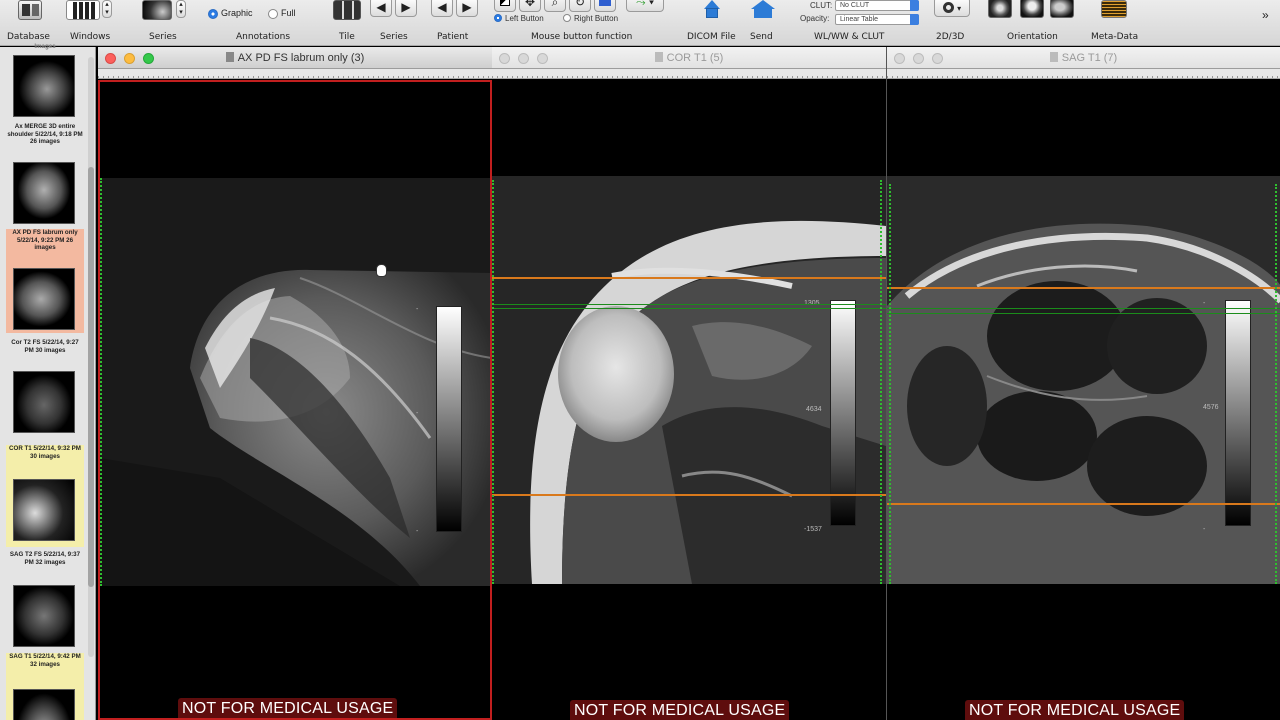 This screenshot has width=1280, height=720. I want to click on series-item-cor-t2-fs: Cor T2 FS 5/22/14, 9:27 PM 30 images, so click(45, 389).